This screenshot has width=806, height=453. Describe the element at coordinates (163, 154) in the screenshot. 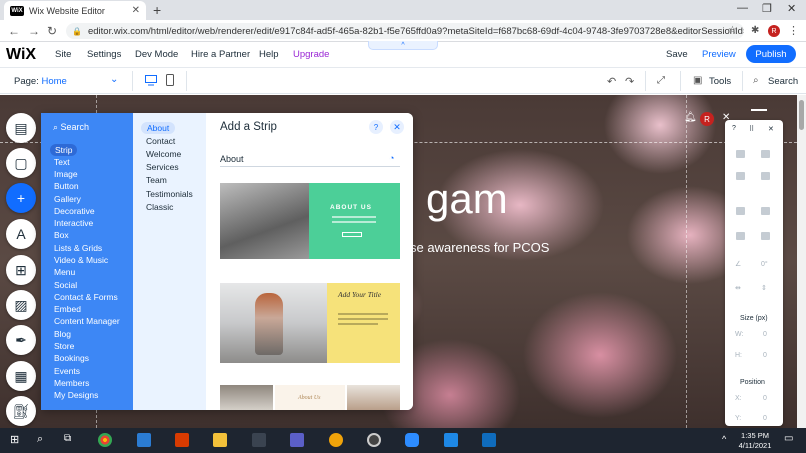

I see `subcategory-welcome: Welcome` at that location.